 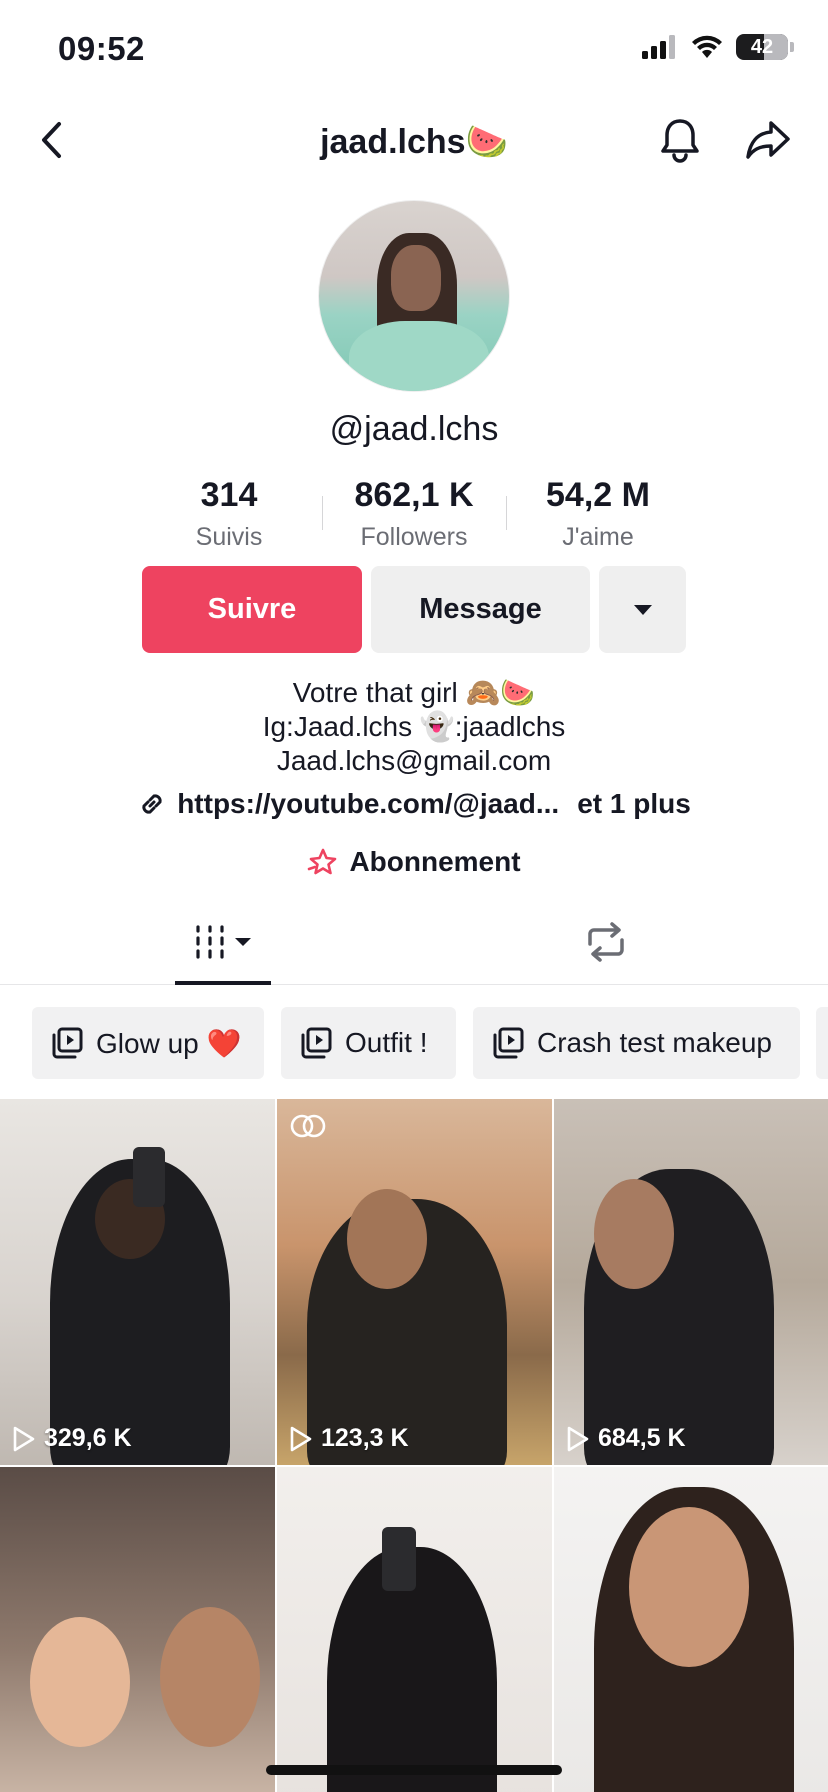 What do you see at coordinates (365, 1438) in the screenshot?
I see `view-count: 123,3 K` at bounding box center [365, 1438].